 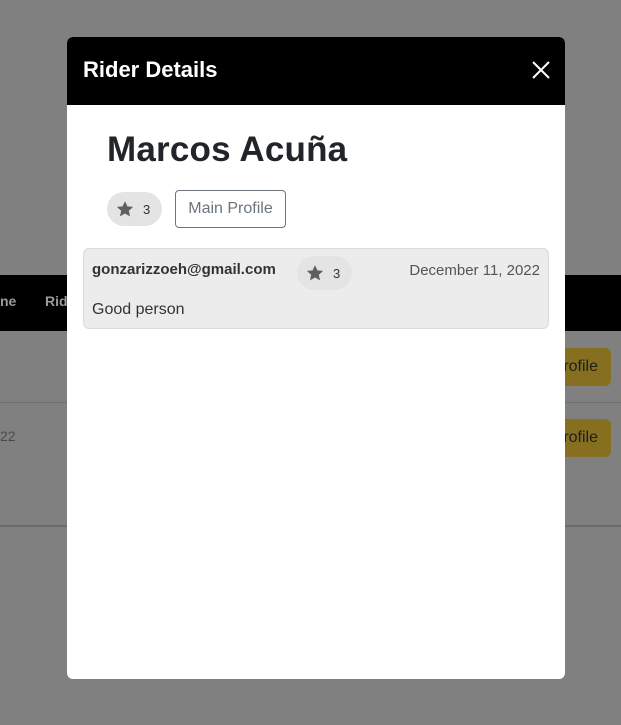 What do you see at coordinates (8, 436) in the screenshot?
I see `background-cell-text: 22` at bounding box center [8, 436].